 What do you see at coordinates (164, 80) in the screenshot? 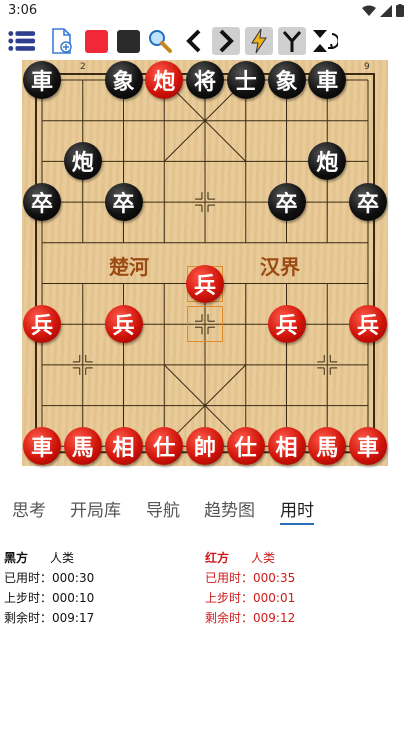
I see `piece-red: 炮` at bounding box center [164, 80].